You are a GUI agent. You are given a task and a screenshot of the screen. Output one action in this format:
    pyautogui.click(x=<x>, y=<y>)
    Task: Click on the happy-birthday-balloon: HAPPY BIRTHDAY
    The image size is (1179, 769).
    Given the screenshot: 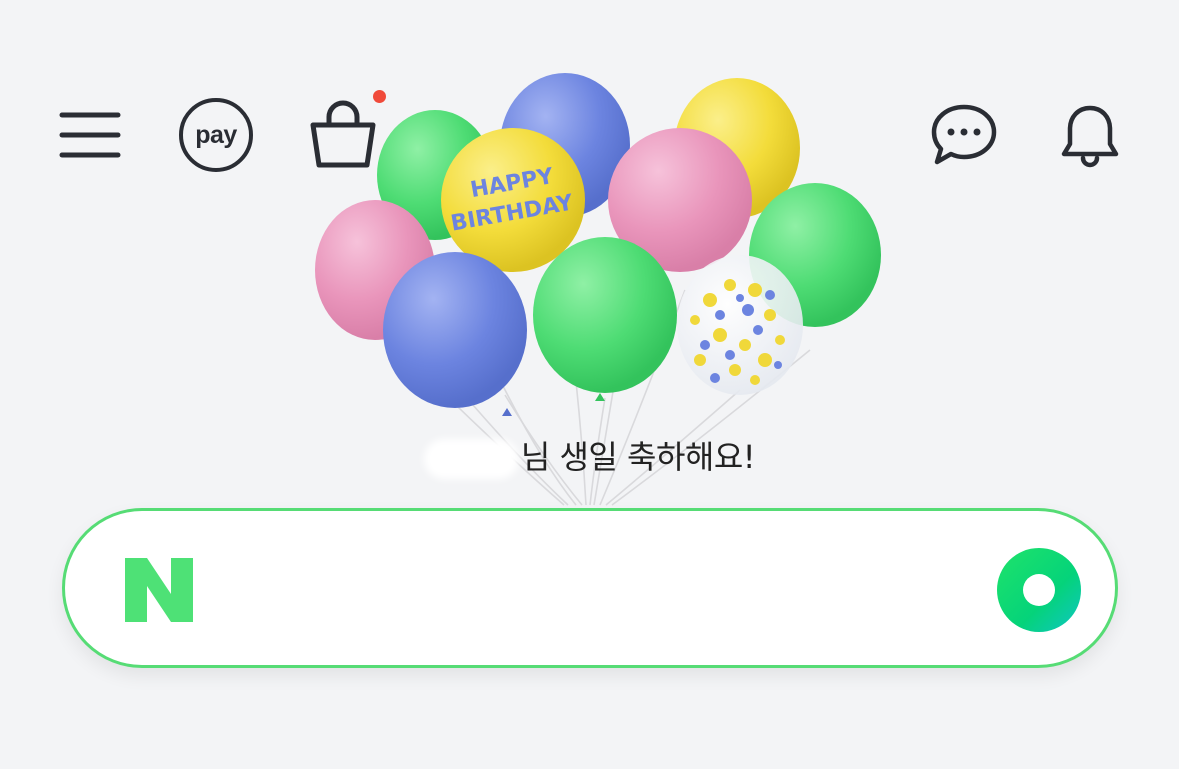 What is the action you would take?
    pyautogui.click(x=513, y=200)
    